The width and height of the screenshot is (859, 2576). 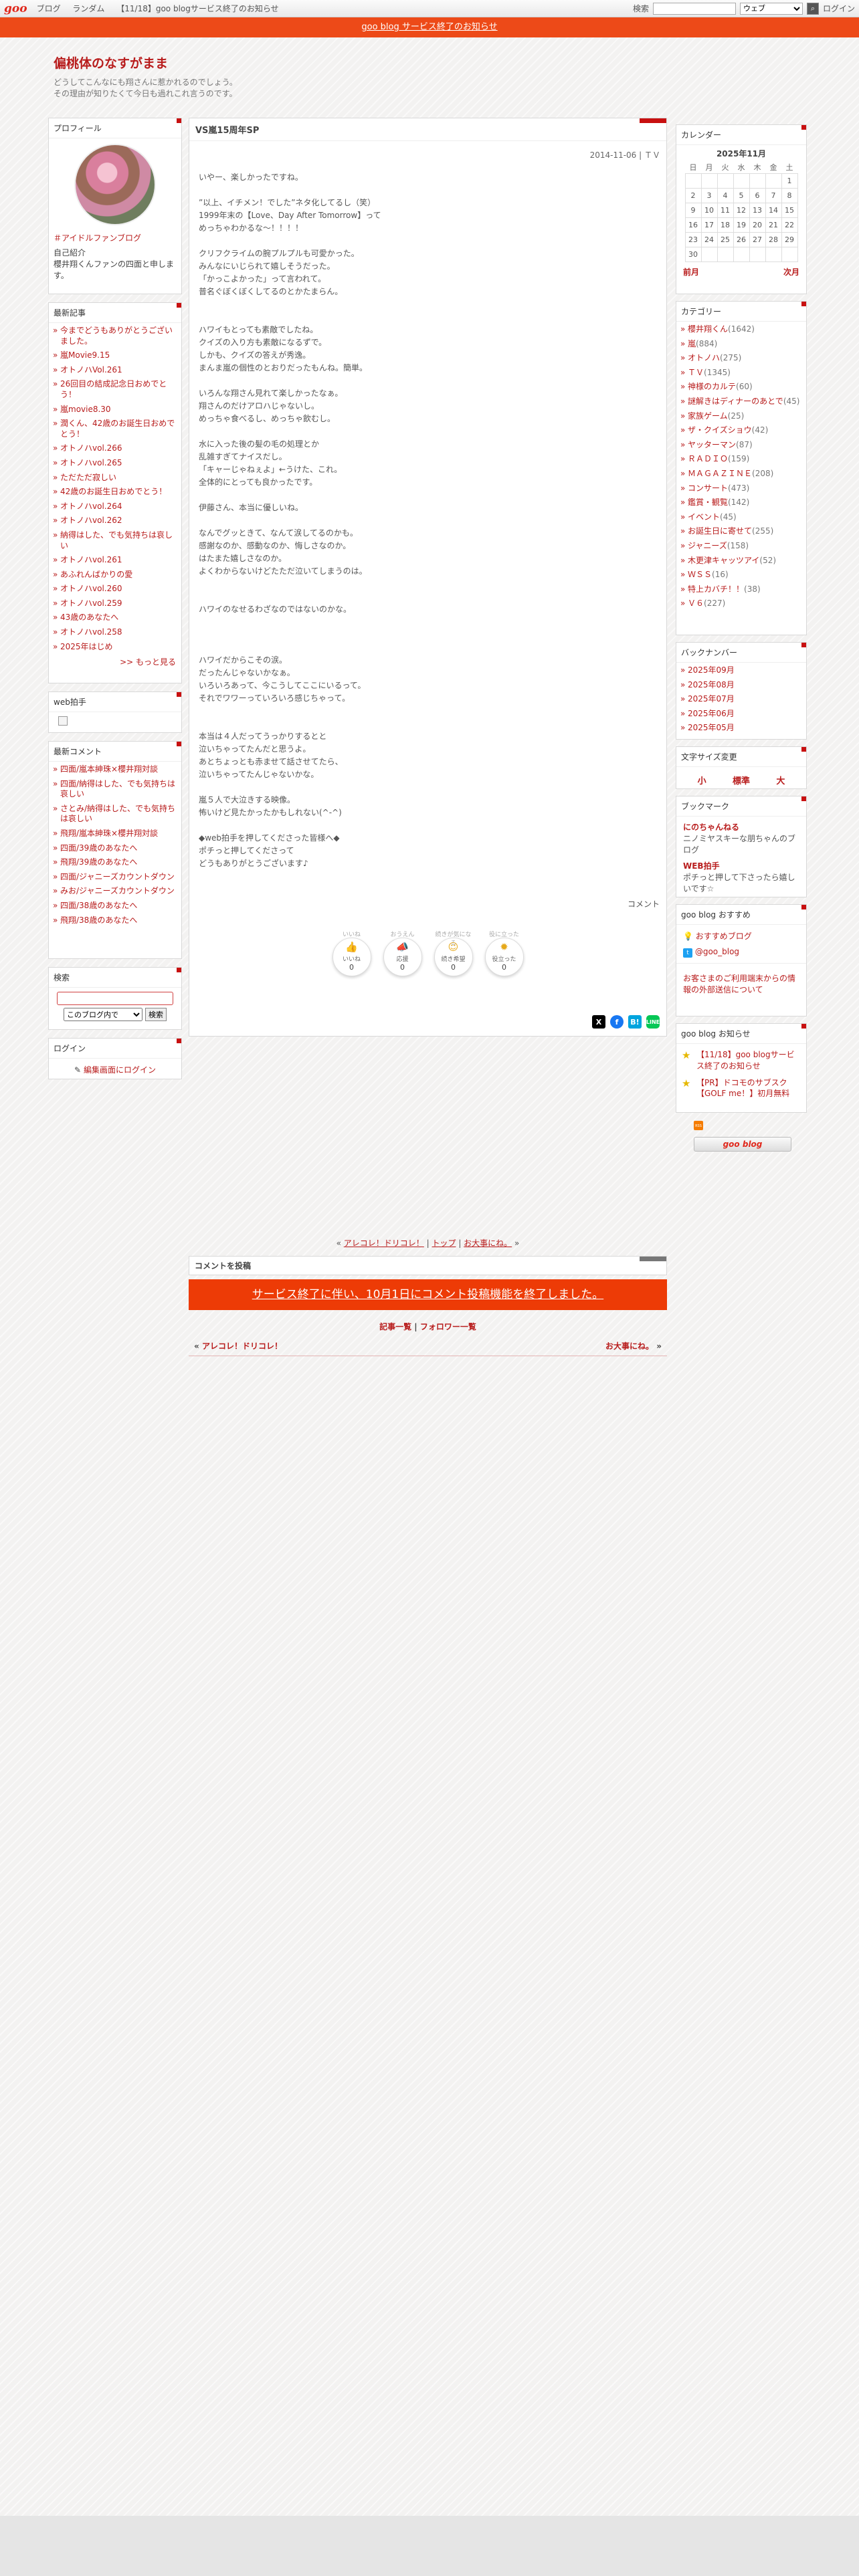 What do you see at coordinates (629, 1346) in the screenshot?
I see `next-article-link: お大事にね。` at bounding box center [629, 1346].